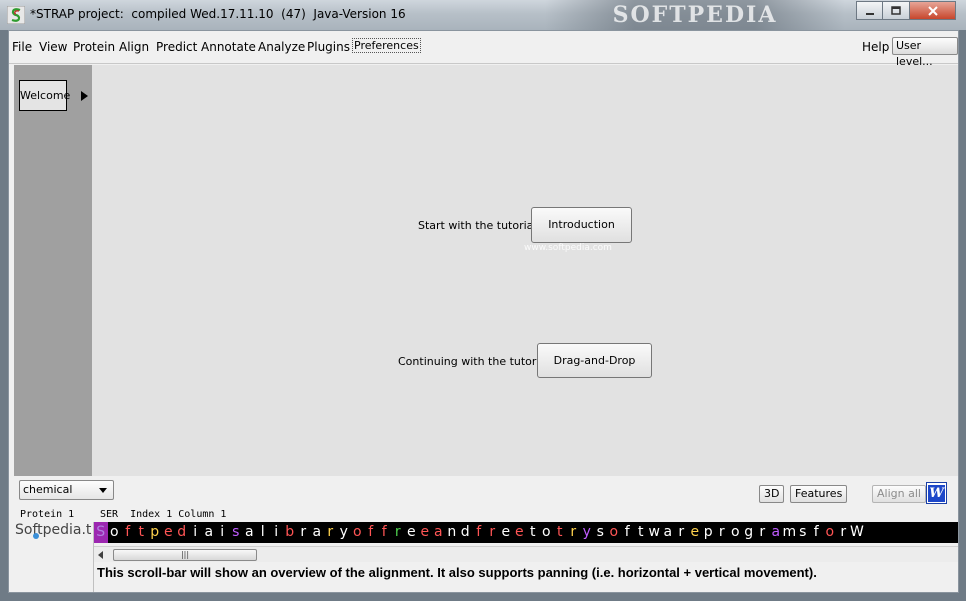 This screenshot has height=601, width=966. Describe the element at coordinates (290, 532) in the screenshot. I see `residue: b` at that location.